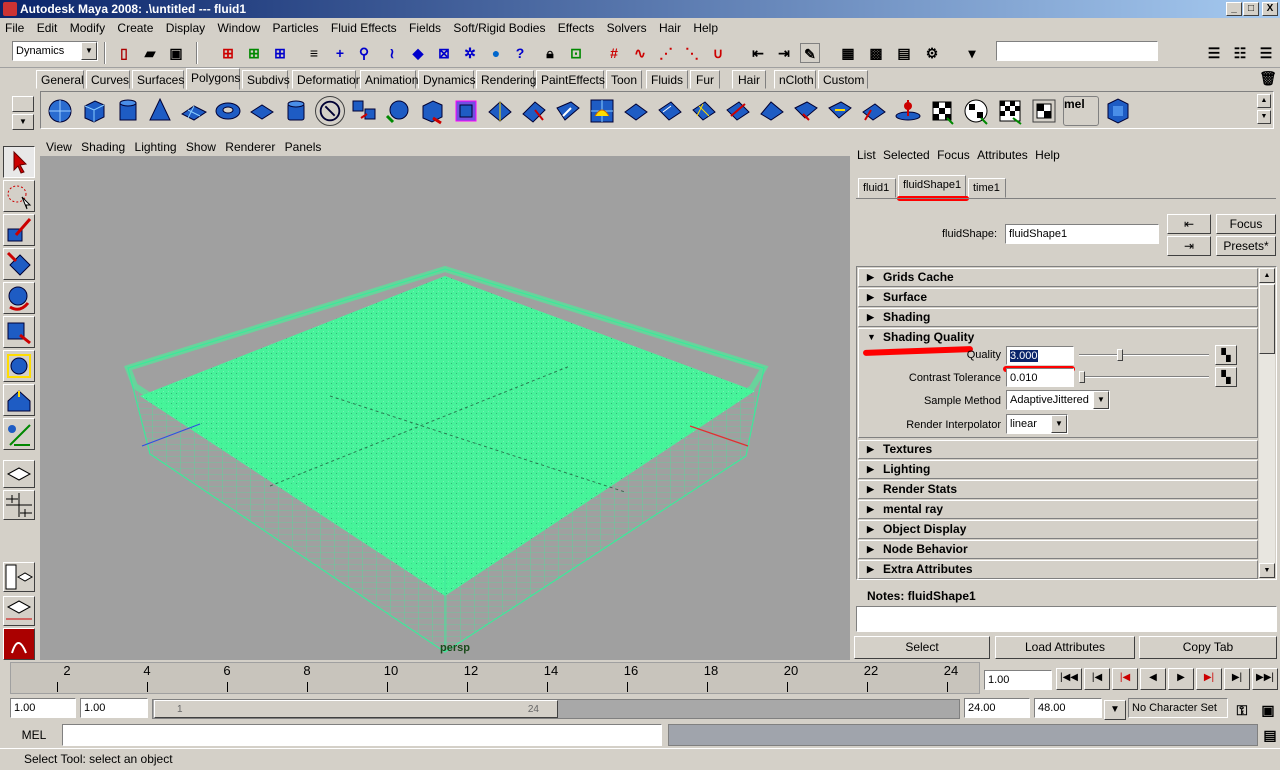 The image size is (1280, 770). Describe the element at coordinates (908, 111) in the screenshot. I see `planar-mapping-icon` at that location.